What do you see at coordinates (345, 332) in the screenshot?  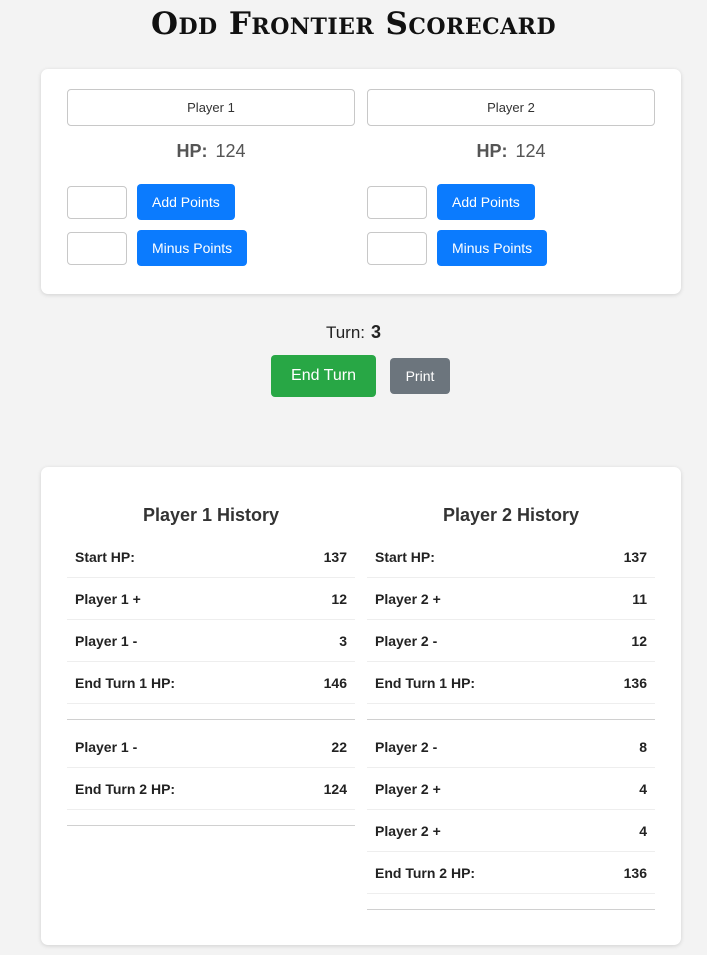 I see `turn-label: Turn:` at bounding box center [345, 332].